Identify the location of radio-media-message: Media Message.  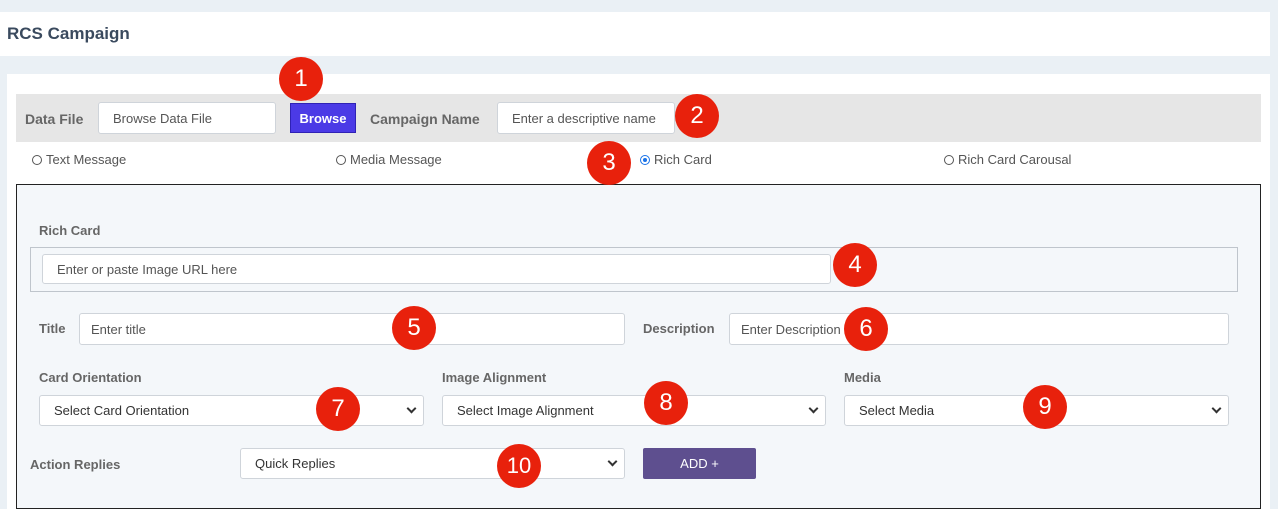
(389, 159).